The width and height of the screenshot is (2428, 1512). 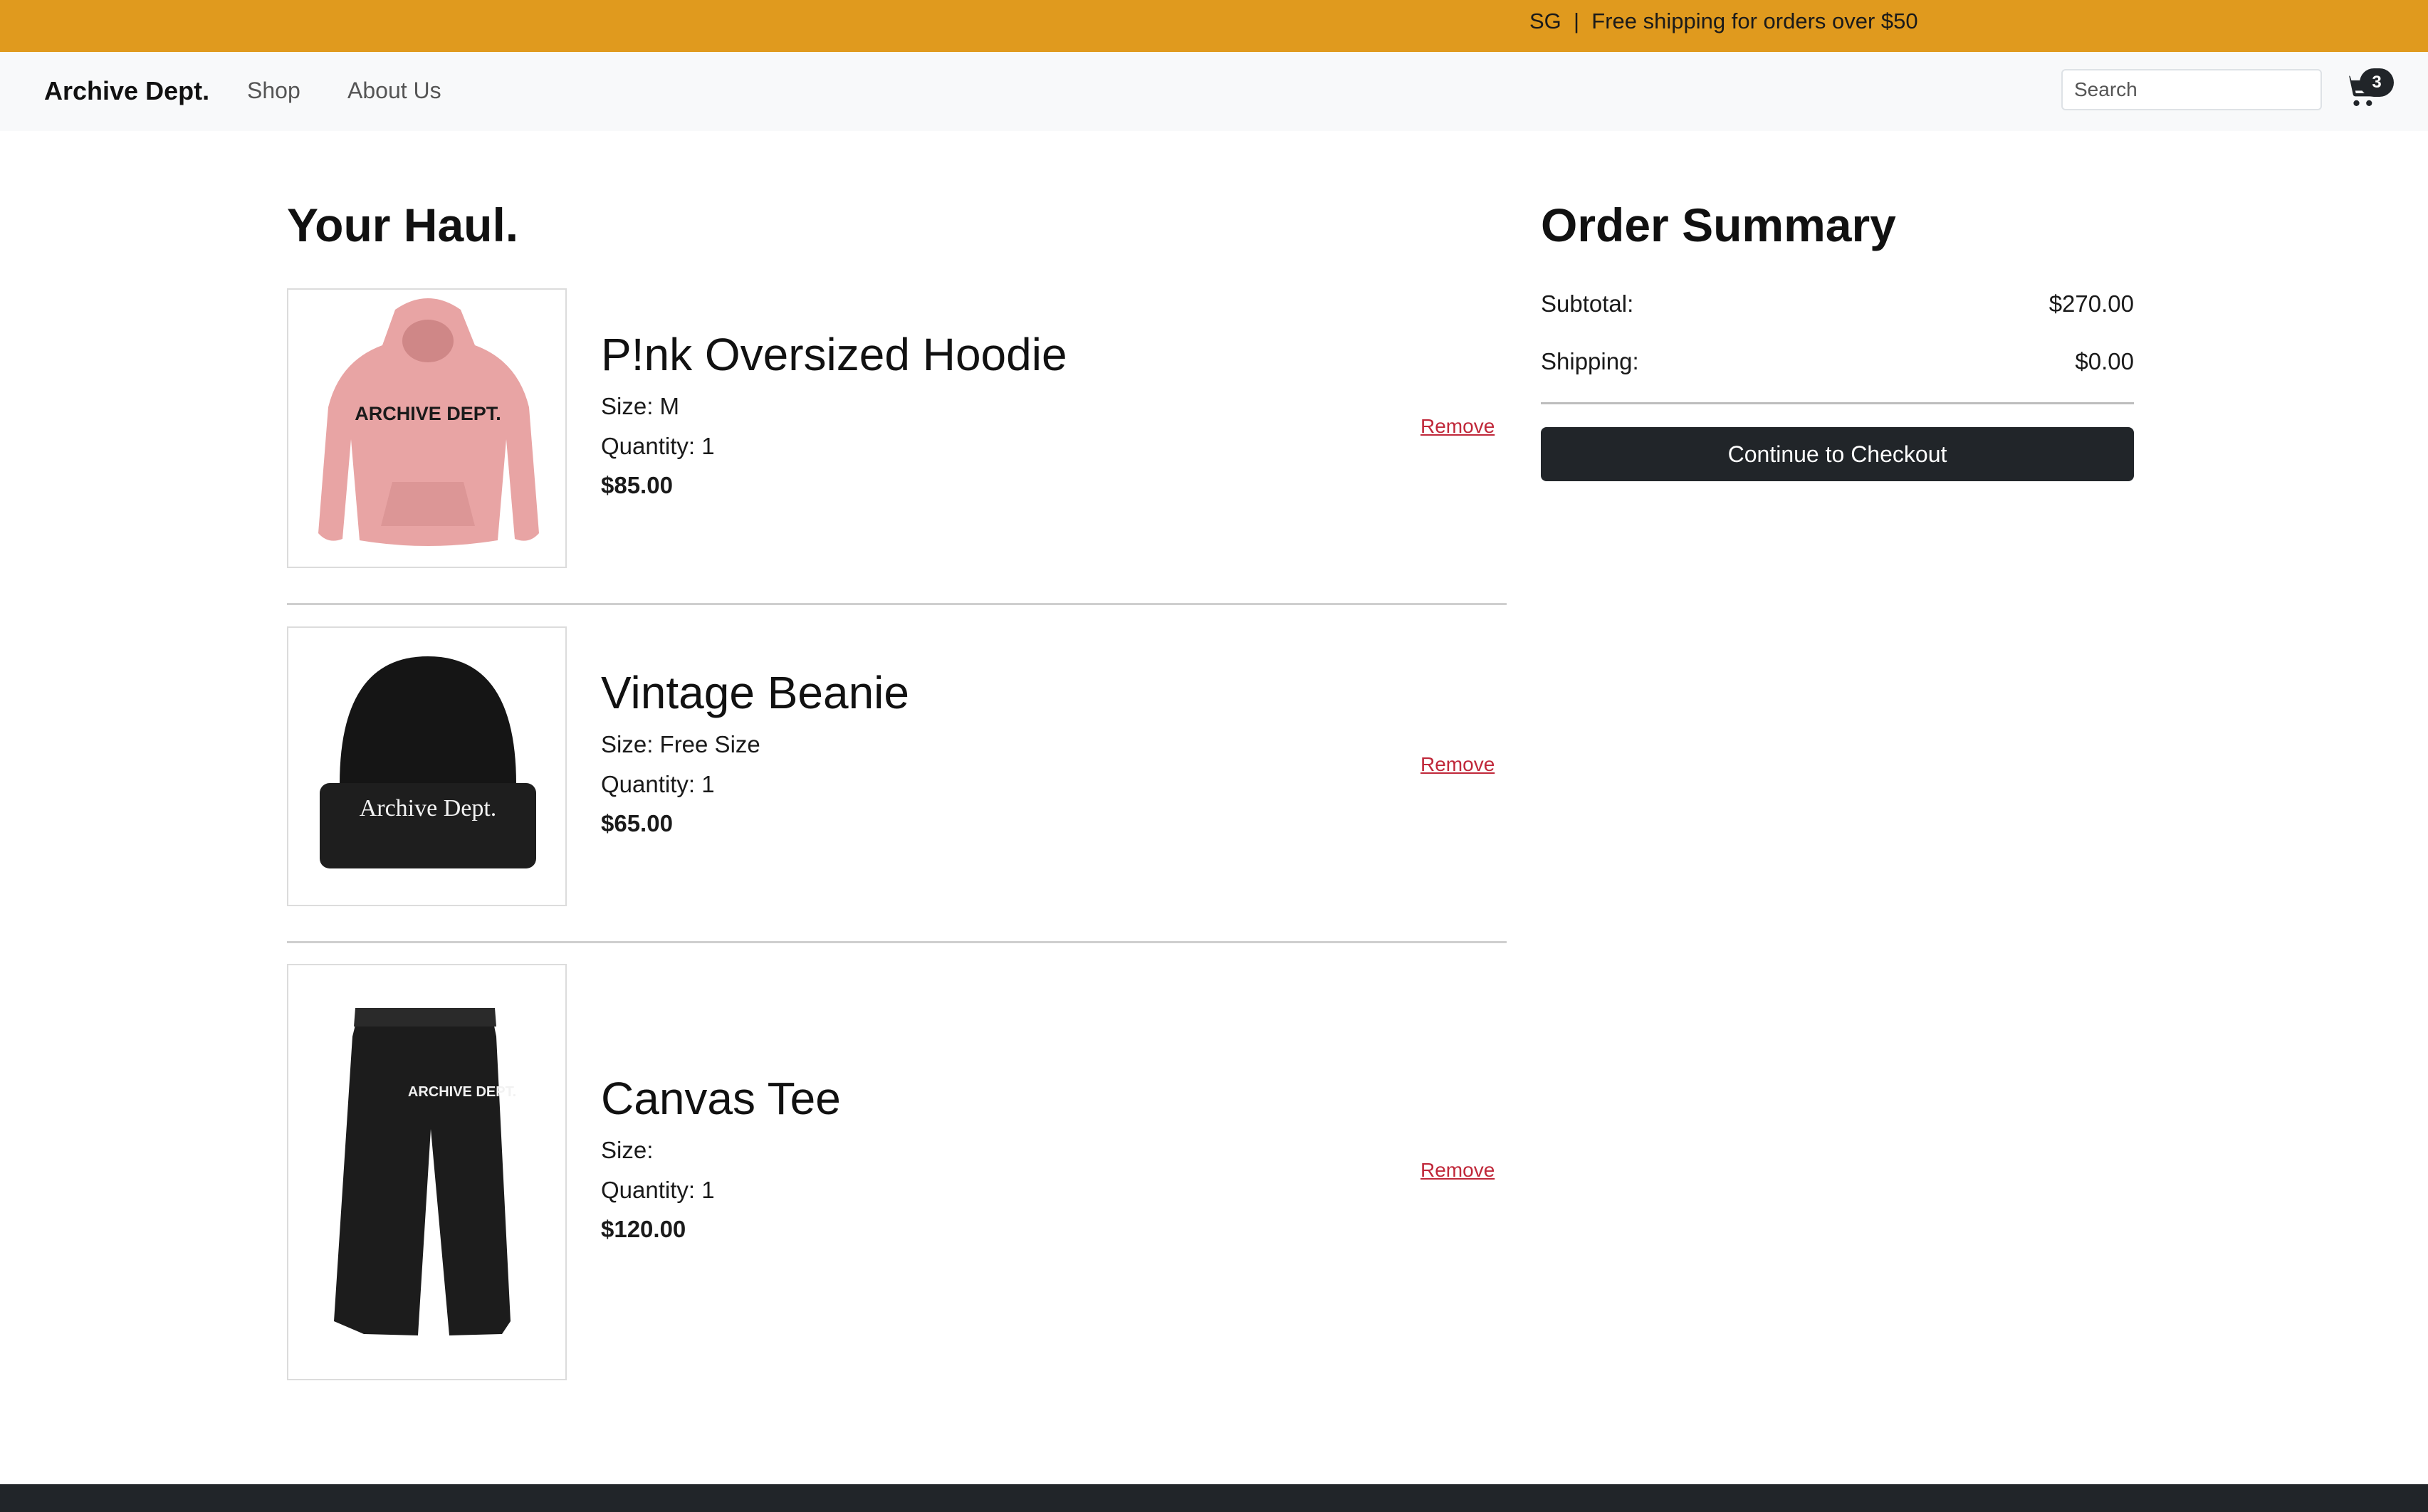 I want to click on search-input, so click(x=2192, y=89).